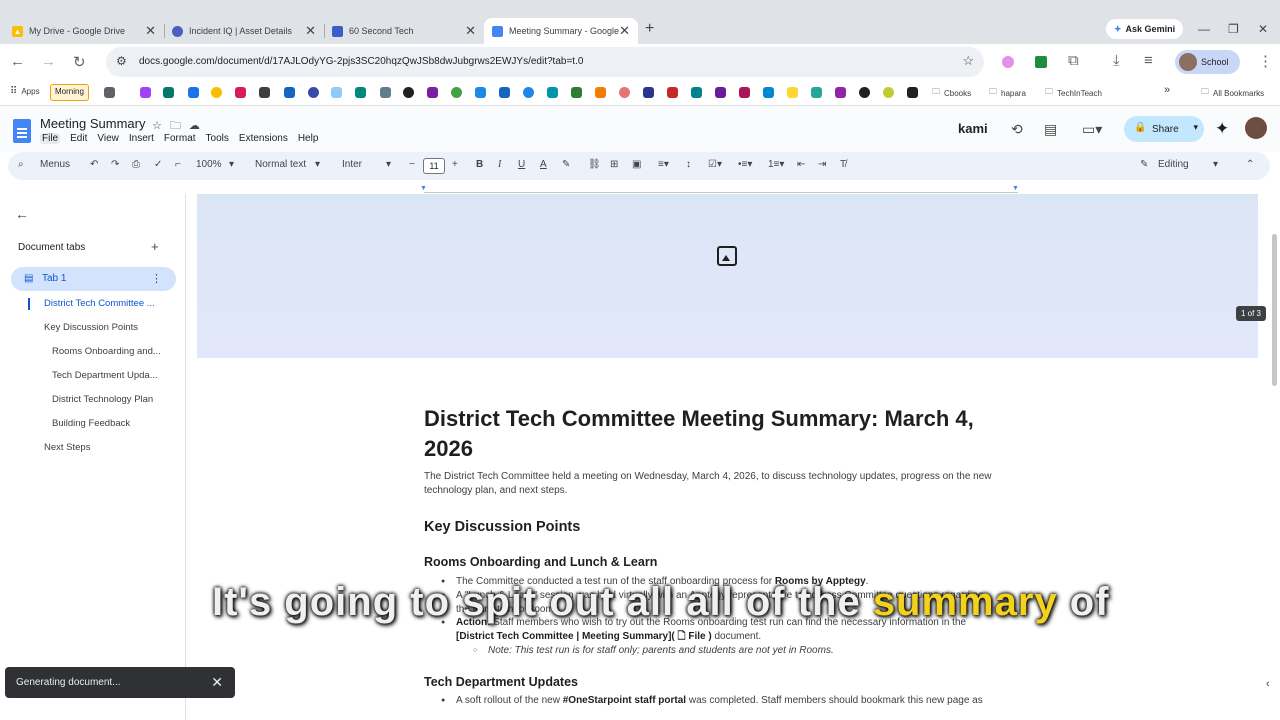 This screenshot has width=1280, height=720. I want to click on kami-button: kami, so click(973, 128).